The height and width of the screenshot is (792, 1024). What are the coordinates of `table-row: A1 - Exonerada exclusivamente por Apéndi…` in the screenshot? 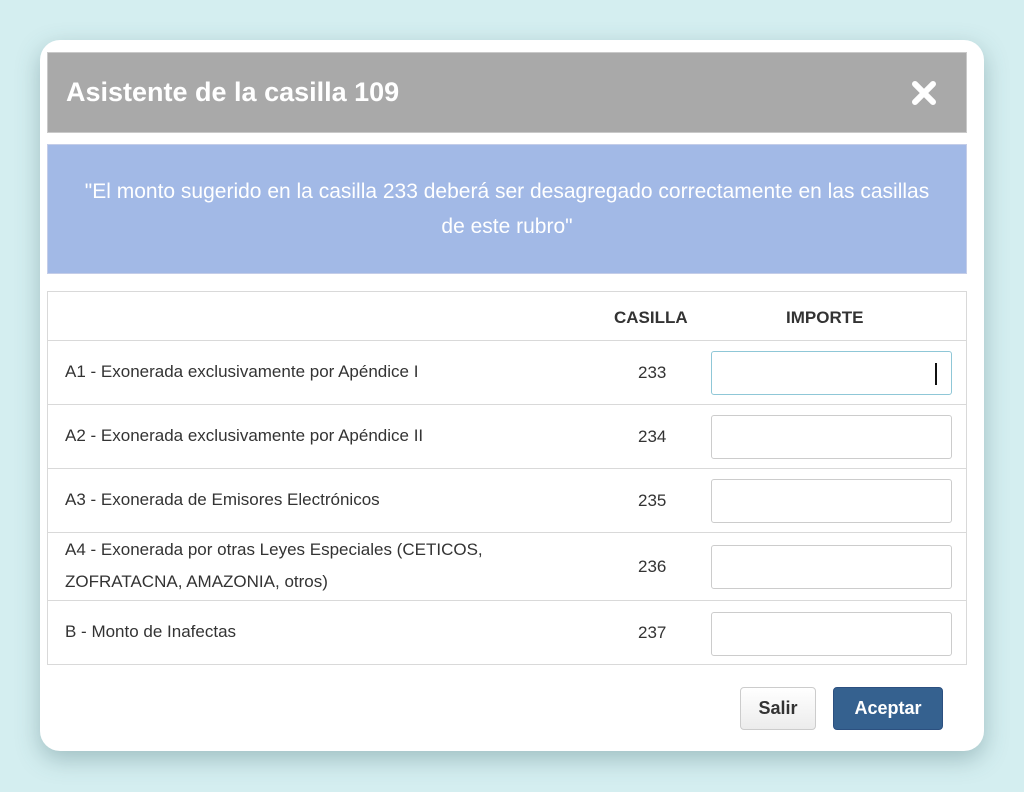 It's located at (507, 373).